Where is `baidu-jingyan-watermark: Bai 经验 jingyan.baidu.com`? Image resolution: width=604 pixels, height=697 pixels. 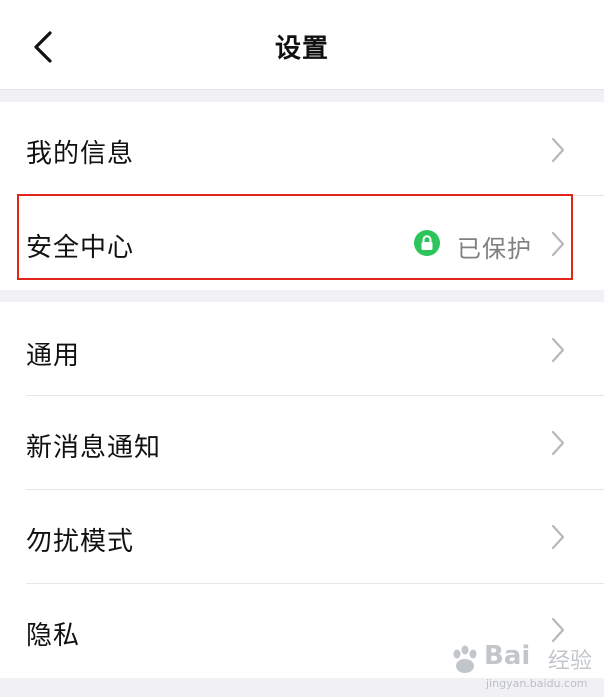
baidu-jingyan-watermark: Bai 经验 jingyan.baidu.com is located at coordinates (523, 664).